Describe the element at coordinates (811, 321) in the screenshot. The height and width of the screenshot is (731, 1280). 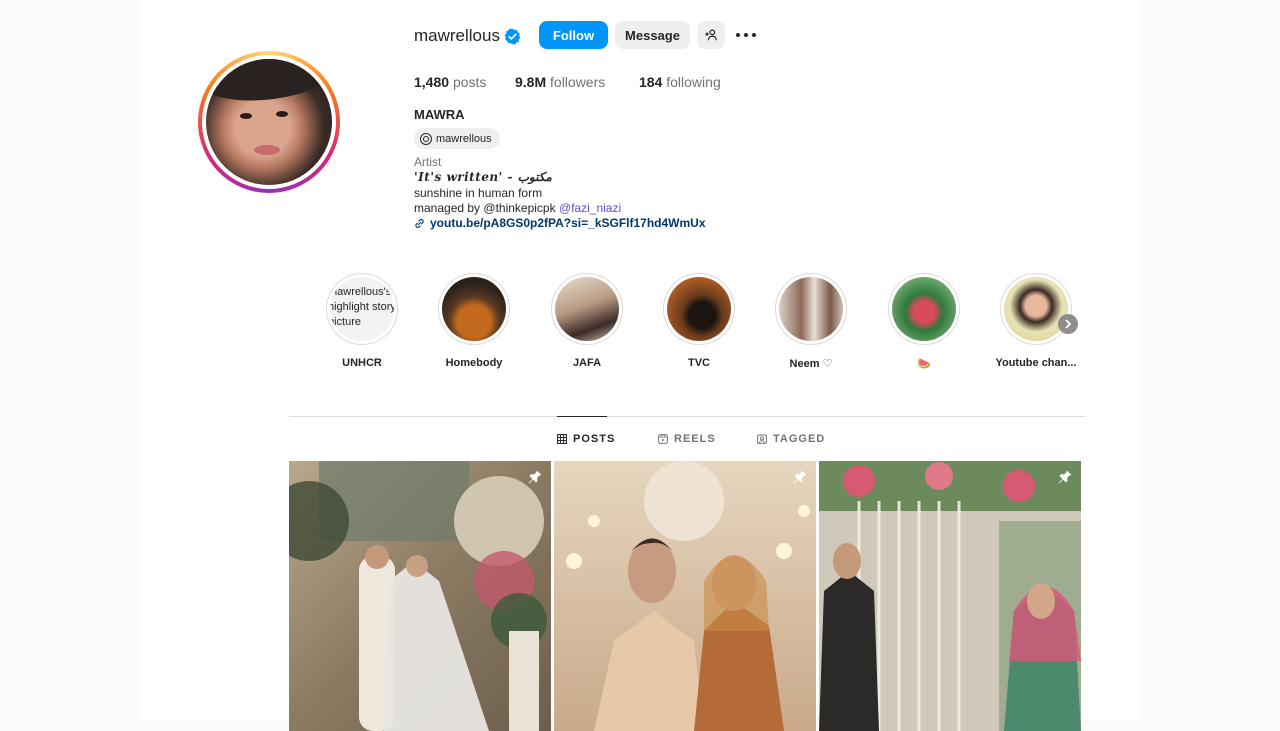
I see `highlight-neem: Neem ♡` at that location.